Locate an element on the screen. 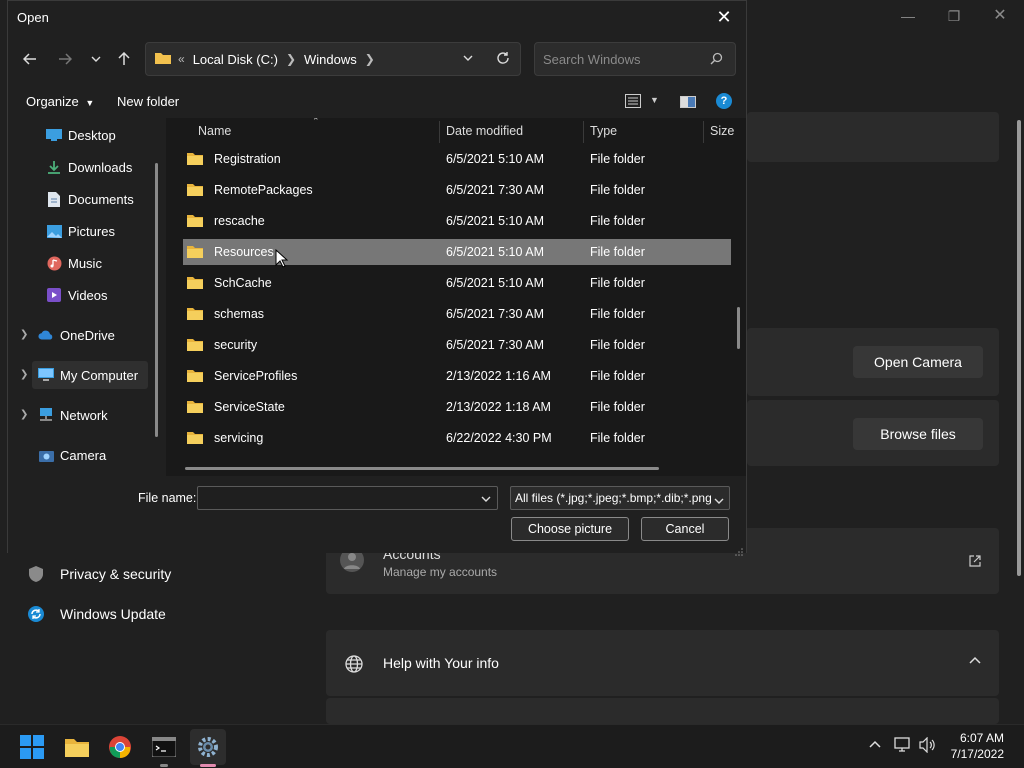  sidebar-item-downloads: Downloads 📌 is located at coordinates (106, 167).